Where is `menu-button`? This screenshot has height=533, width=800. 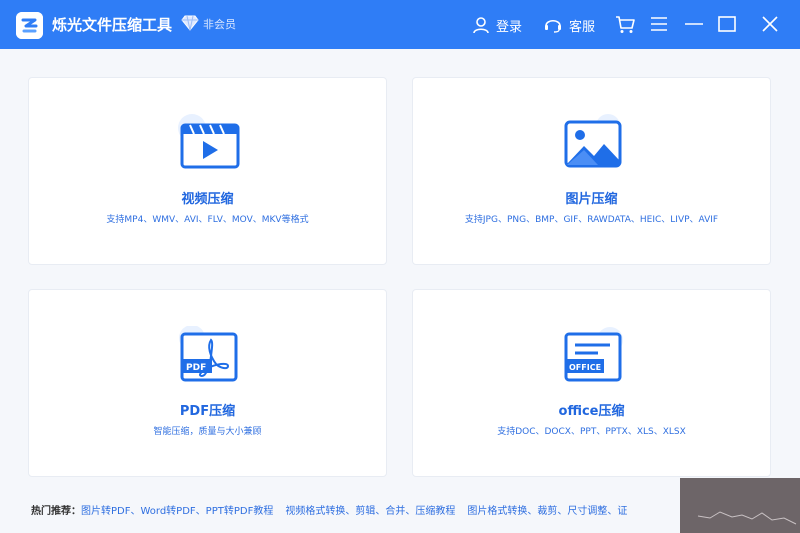
menu-button is located at coordinates (660, 25).